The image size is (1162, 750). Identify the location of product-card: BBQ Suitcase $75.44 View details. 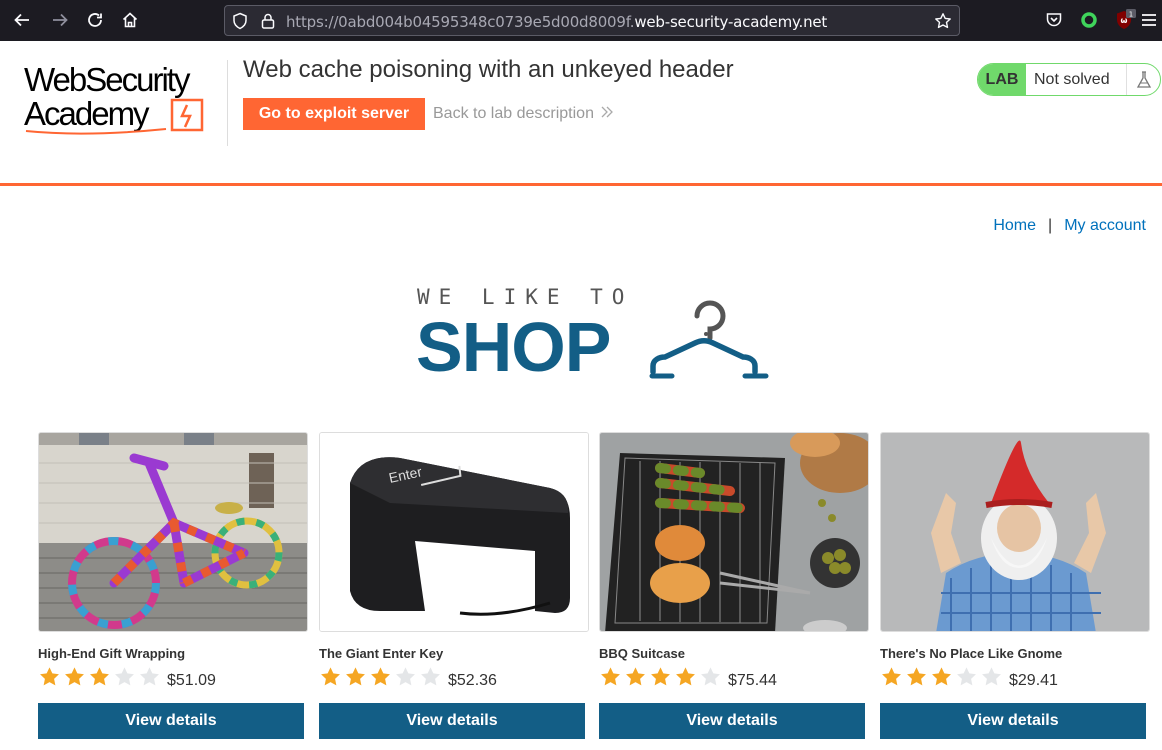
(734, 585).